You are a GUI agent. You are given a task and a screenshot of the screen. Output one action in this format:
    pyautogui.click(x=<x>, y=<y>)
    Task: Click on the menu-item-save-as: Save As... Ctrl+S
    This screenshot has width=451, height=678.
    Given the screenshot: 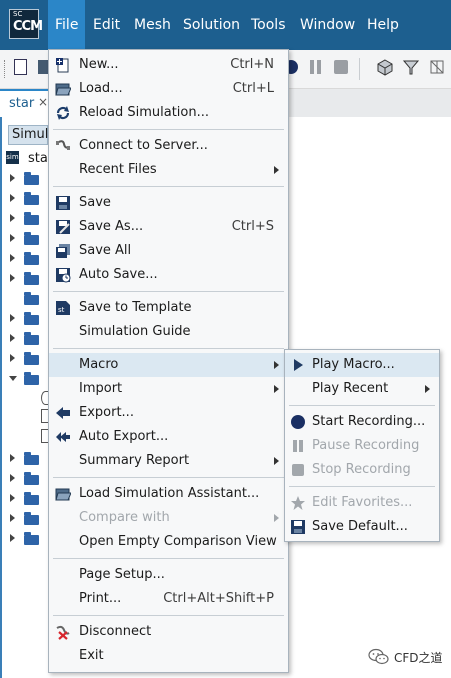 What is the action you would take?
    pyautogui.click(x=168, y=227)
    